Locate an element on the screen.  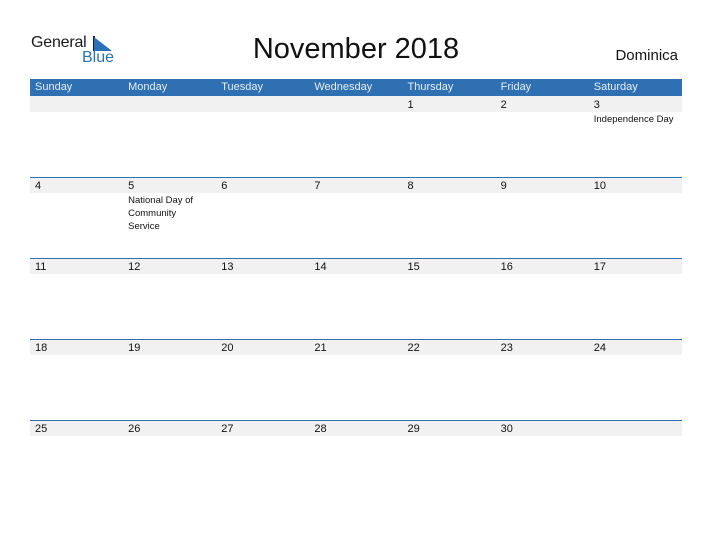
day-number: 24 is located at coordinates (599, 348).